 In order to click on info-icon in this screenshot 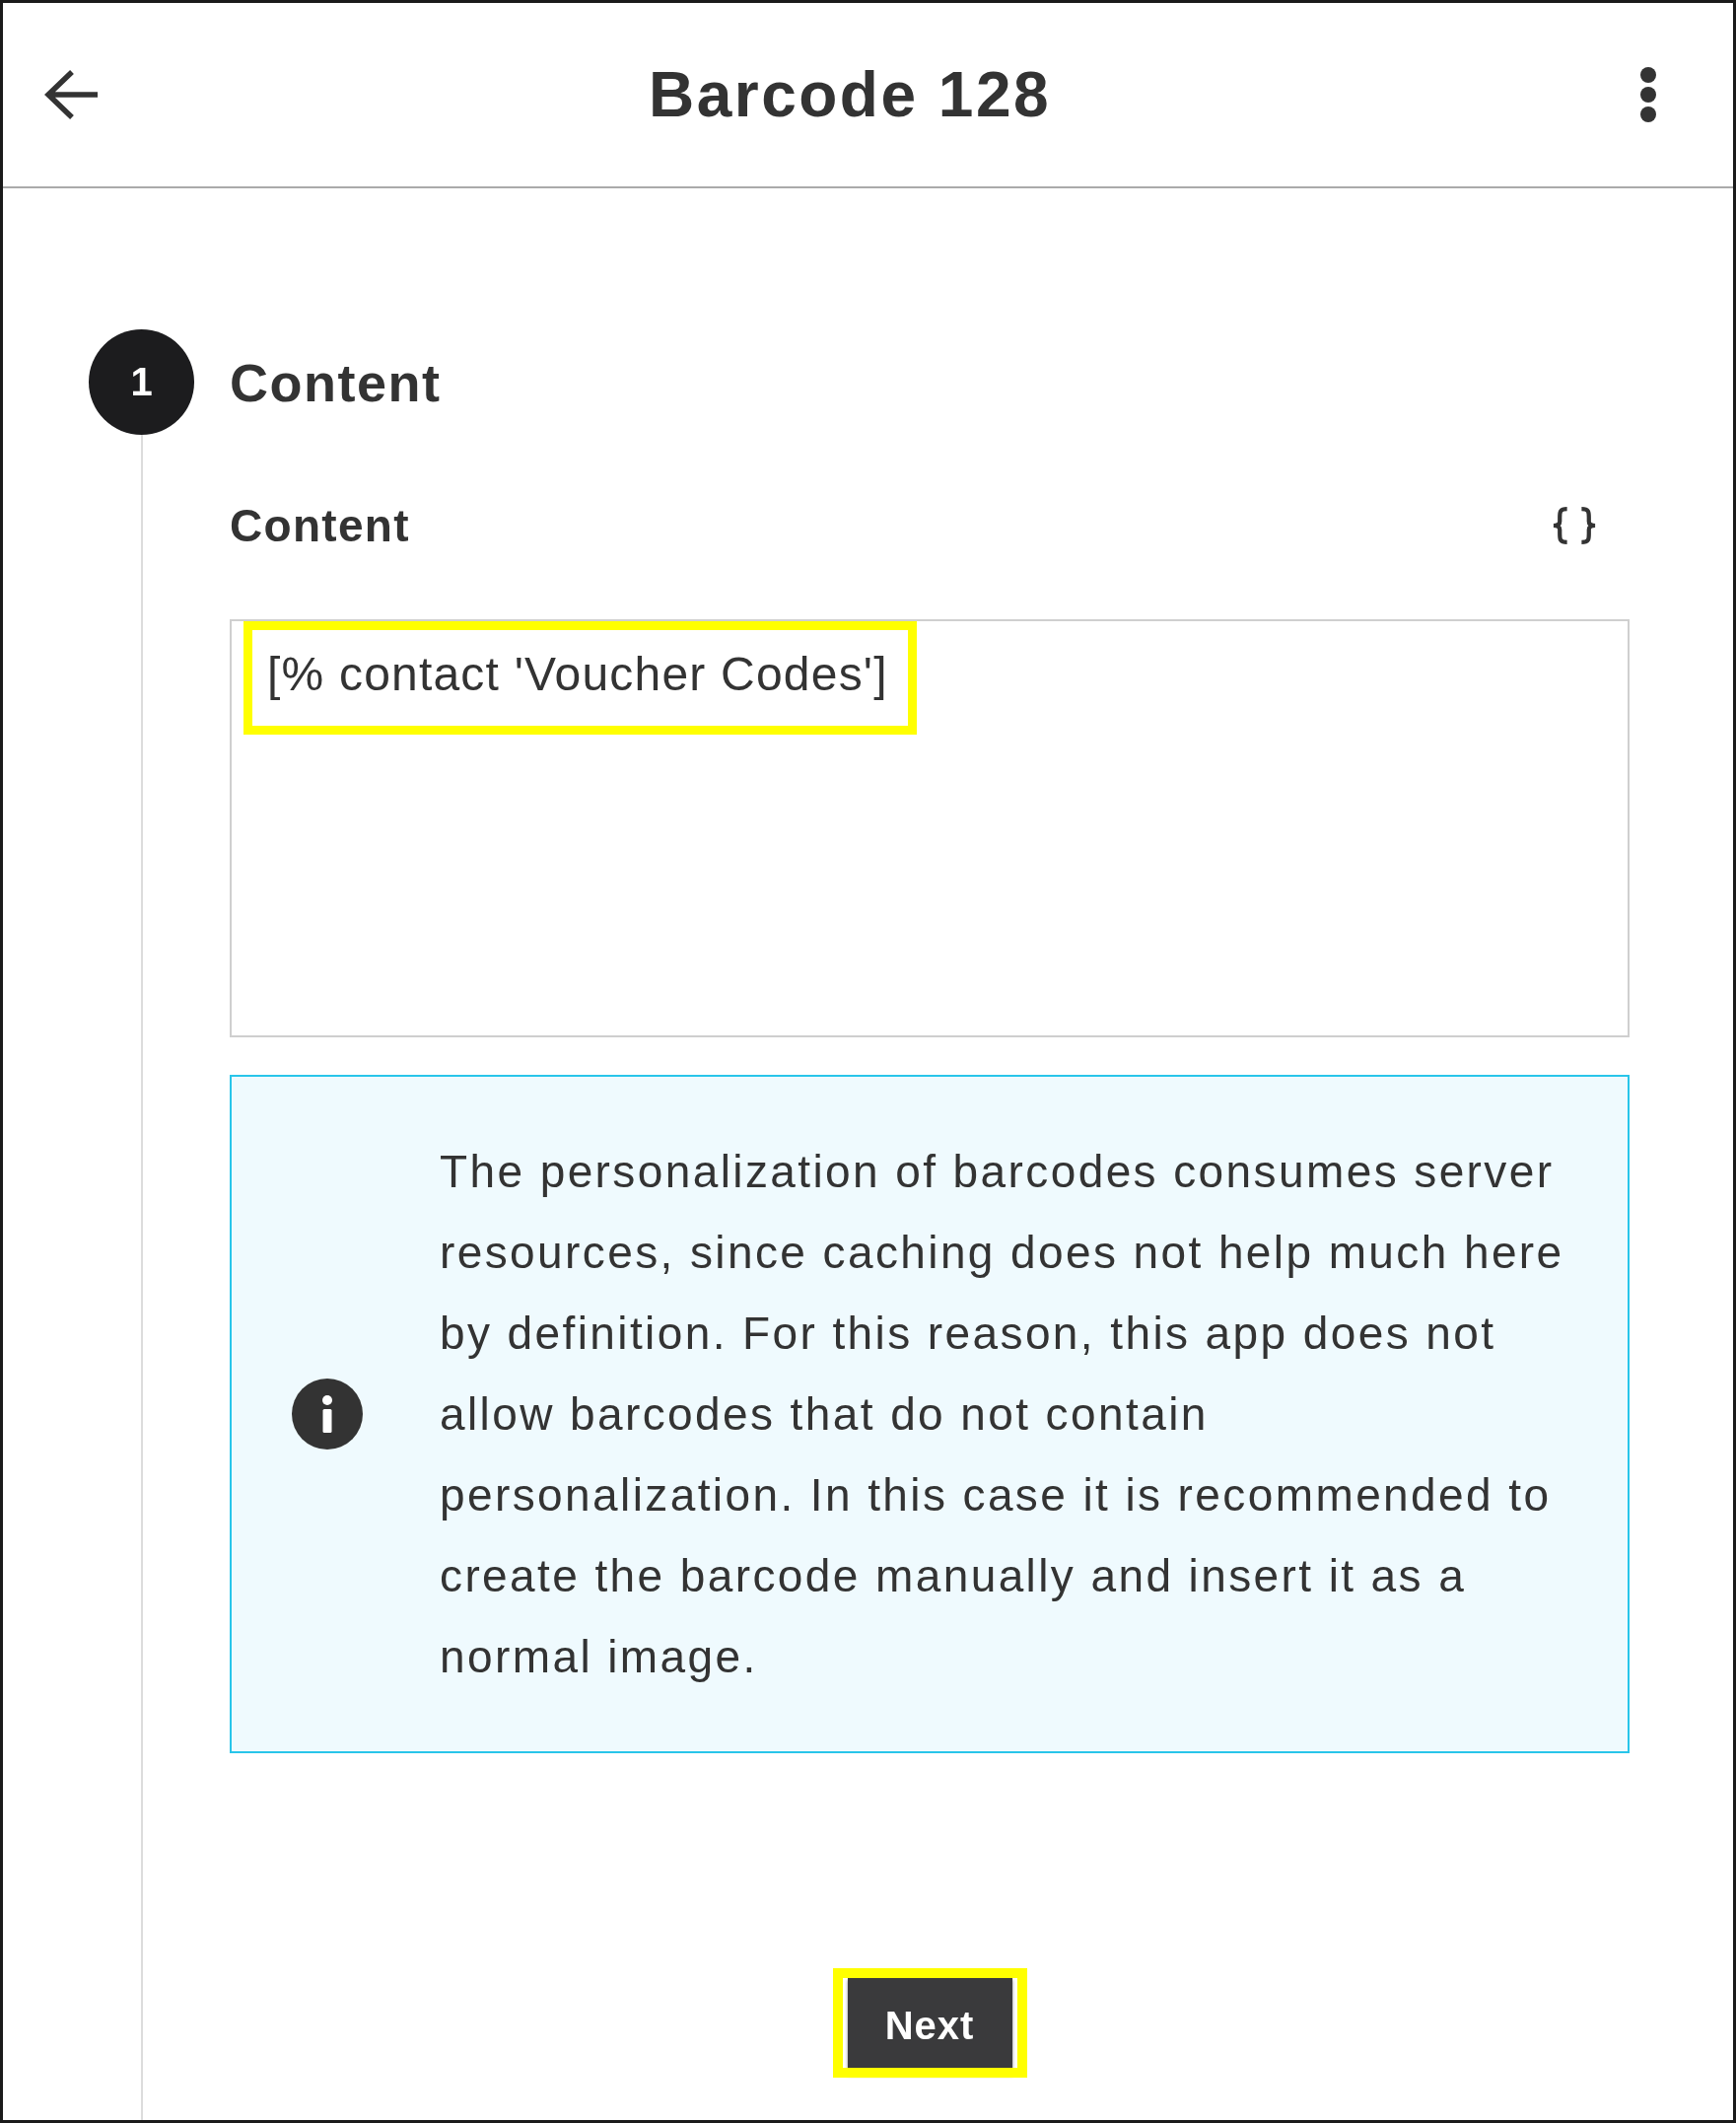, I will do `click(327, 1415)`.